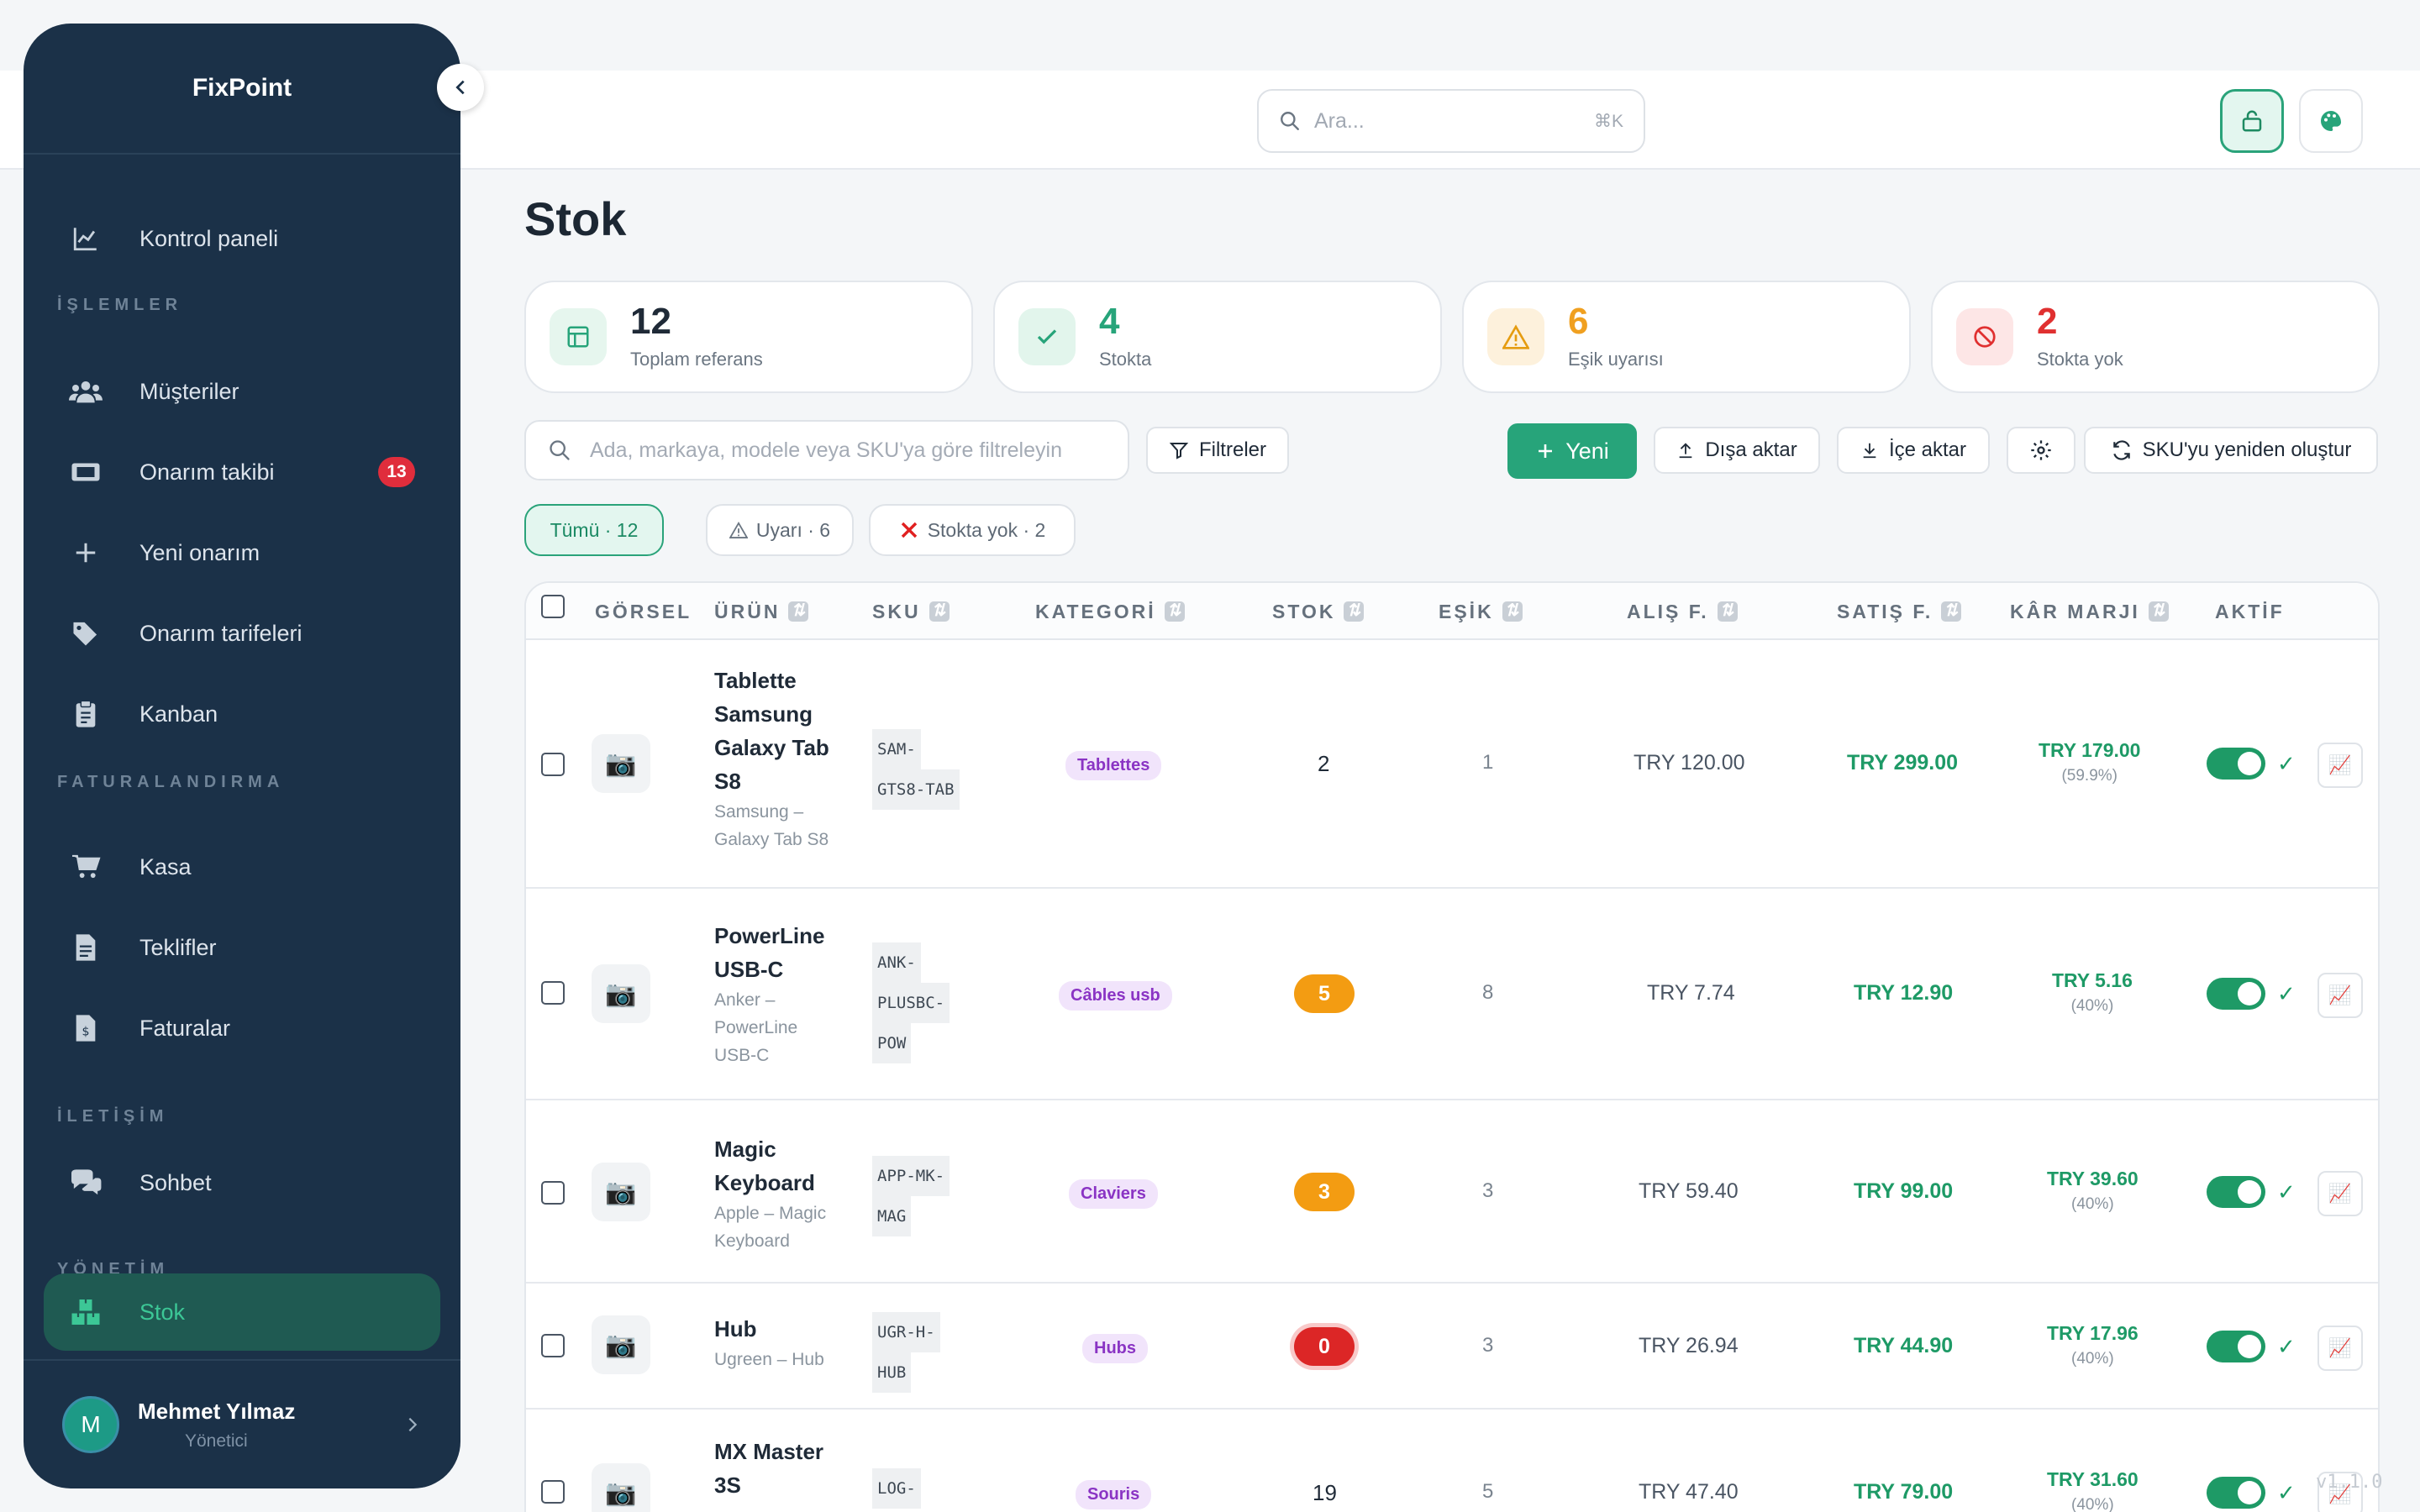 This screenshot has width=2420, height=1512. Describe the element at coordinates (86, 1183) in the screenshot. I see `chat-icon` at that location.